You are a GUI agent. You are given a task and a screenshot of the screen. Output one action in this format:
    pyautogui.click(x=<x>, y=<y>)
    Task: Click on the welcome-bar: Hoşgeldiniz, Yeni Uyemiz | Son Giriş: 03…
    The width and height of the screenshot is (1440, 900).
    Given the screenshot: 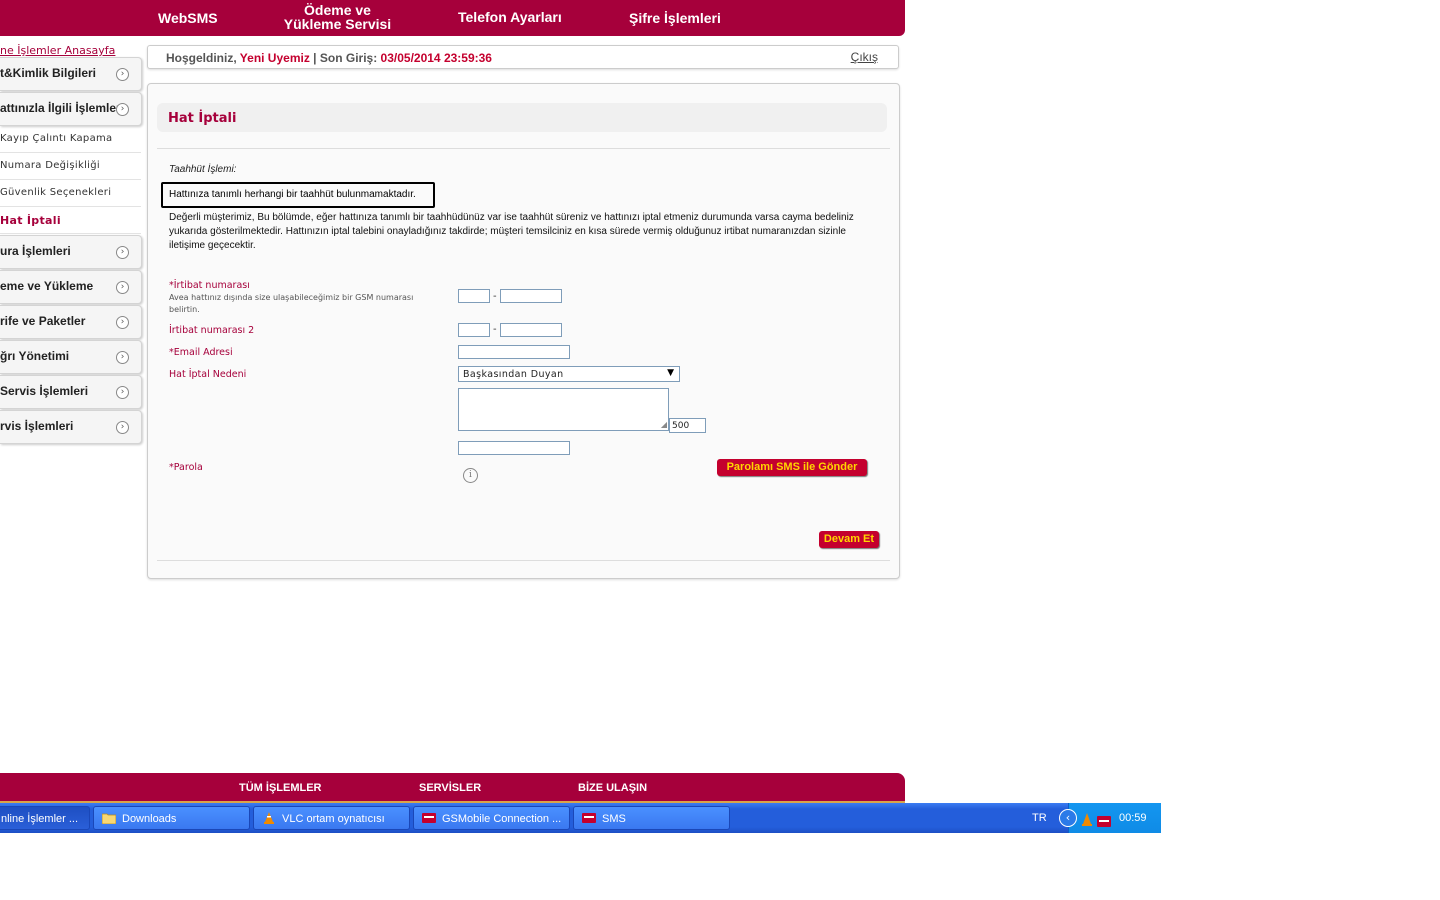 What is the action you would take?
    pyautogui.click(x=523, y=57)
    